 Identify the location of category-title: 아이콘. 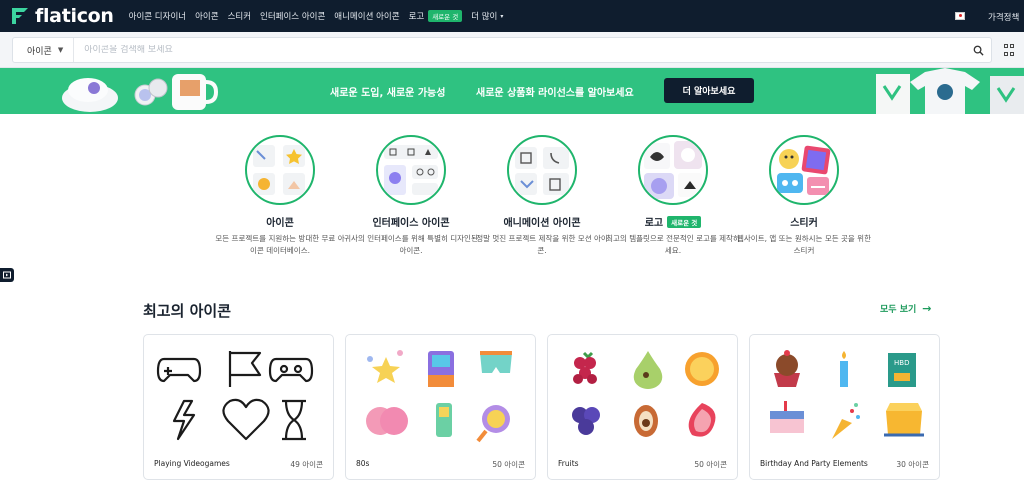
(280, 223).